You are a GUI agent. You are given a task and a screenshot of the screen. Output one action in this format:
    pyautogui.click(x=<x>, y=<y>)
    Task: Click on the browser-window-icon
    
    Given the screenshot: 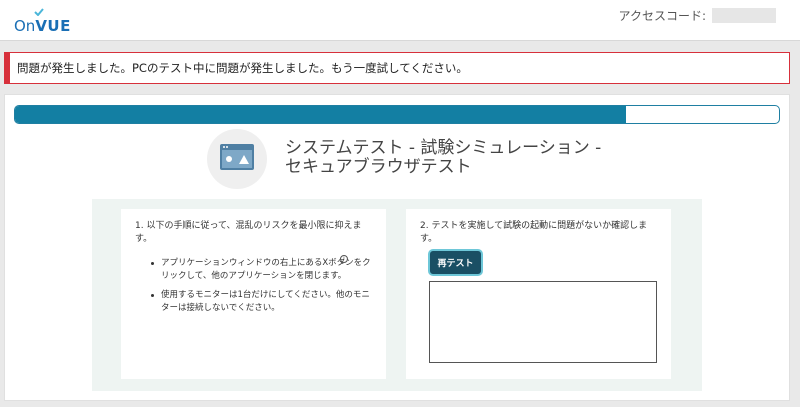 What is the action you would take?
    pyautogui.click(x=237, y=159)
    